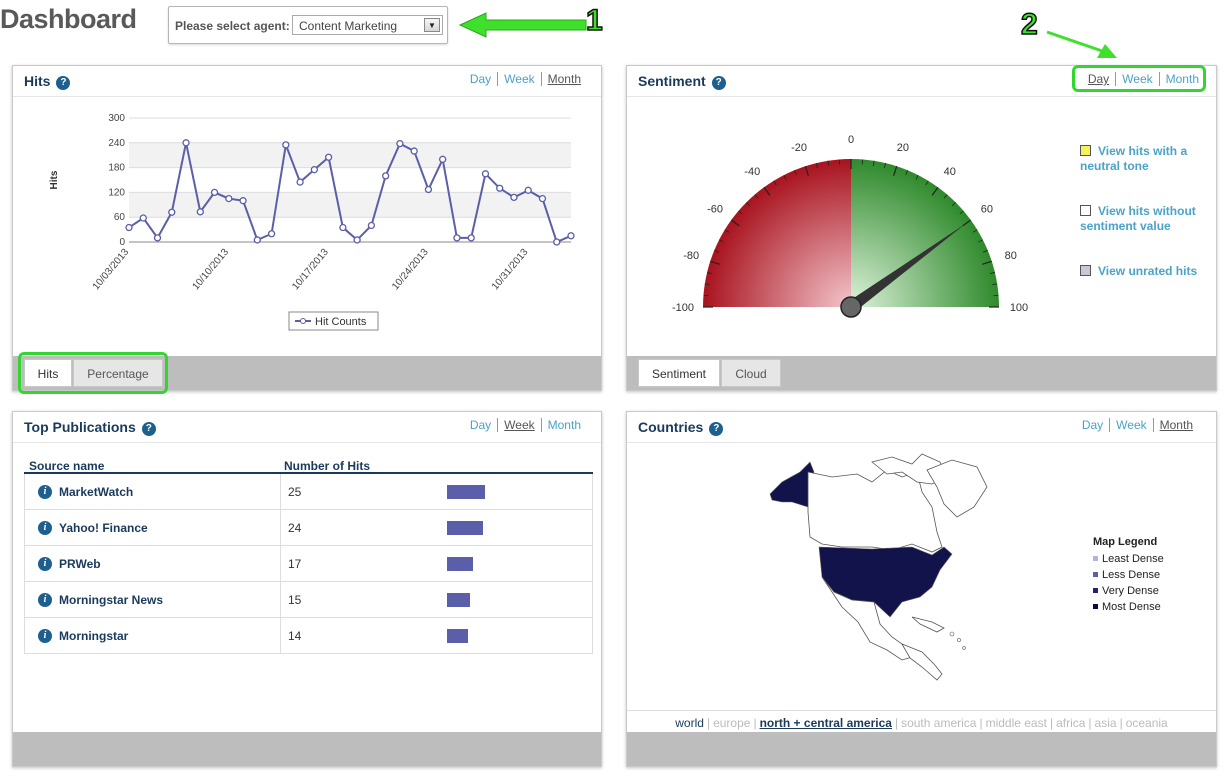 The width and height of the screenshot is (1227, 782). Describe the element at coordinates (1138, 218) in the screenshot. I see `no-value-link-label: View hits without sentiment value` at that location.